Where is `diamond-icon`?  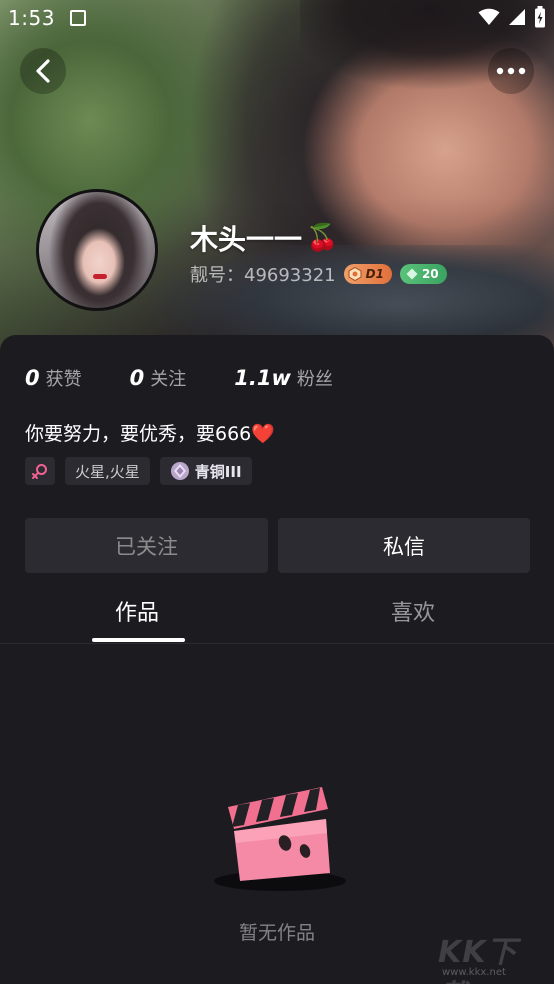 diamond-icon is located at coordinates (412, 274).